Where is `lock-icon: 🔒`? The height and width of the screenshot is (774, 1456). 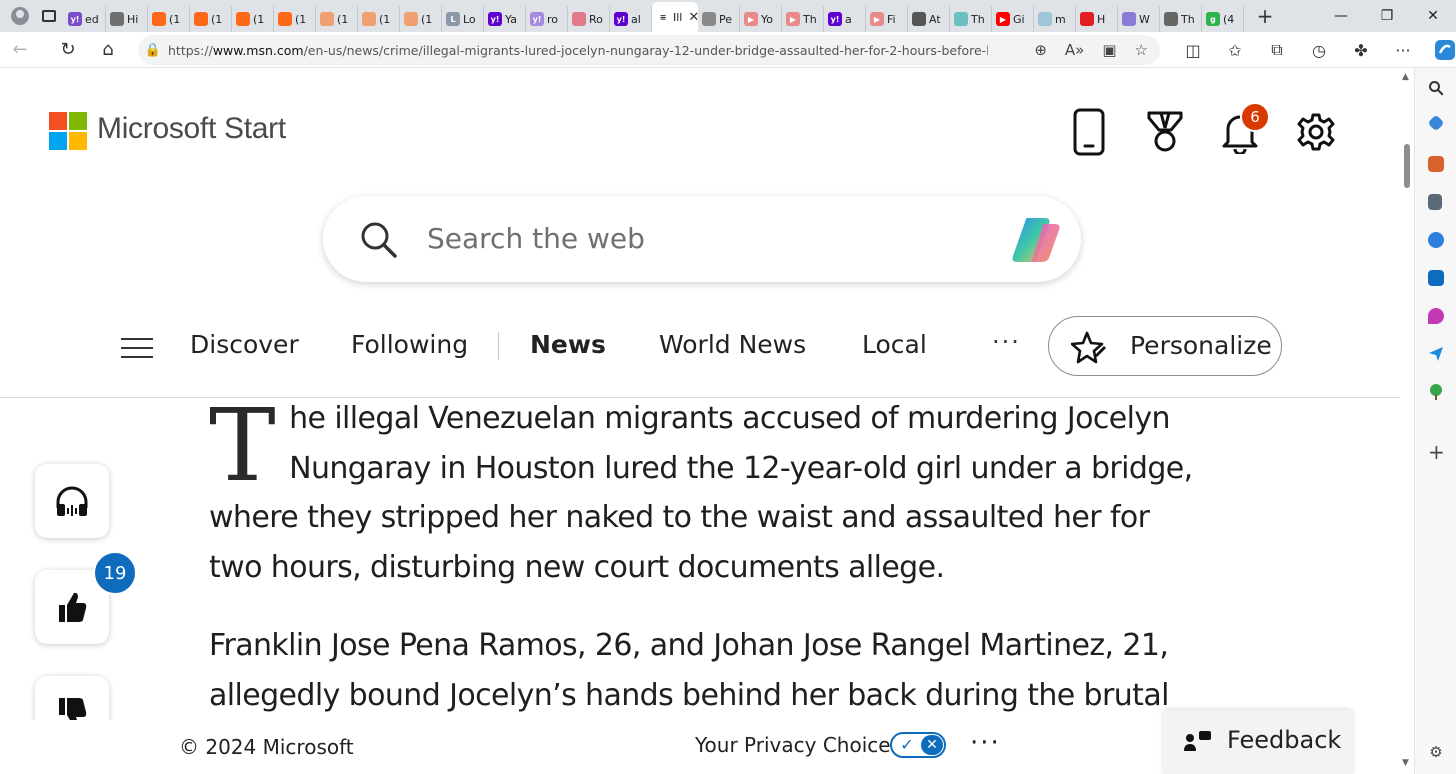 lock-icon: 🔒 is located at coordinates (153, 50).